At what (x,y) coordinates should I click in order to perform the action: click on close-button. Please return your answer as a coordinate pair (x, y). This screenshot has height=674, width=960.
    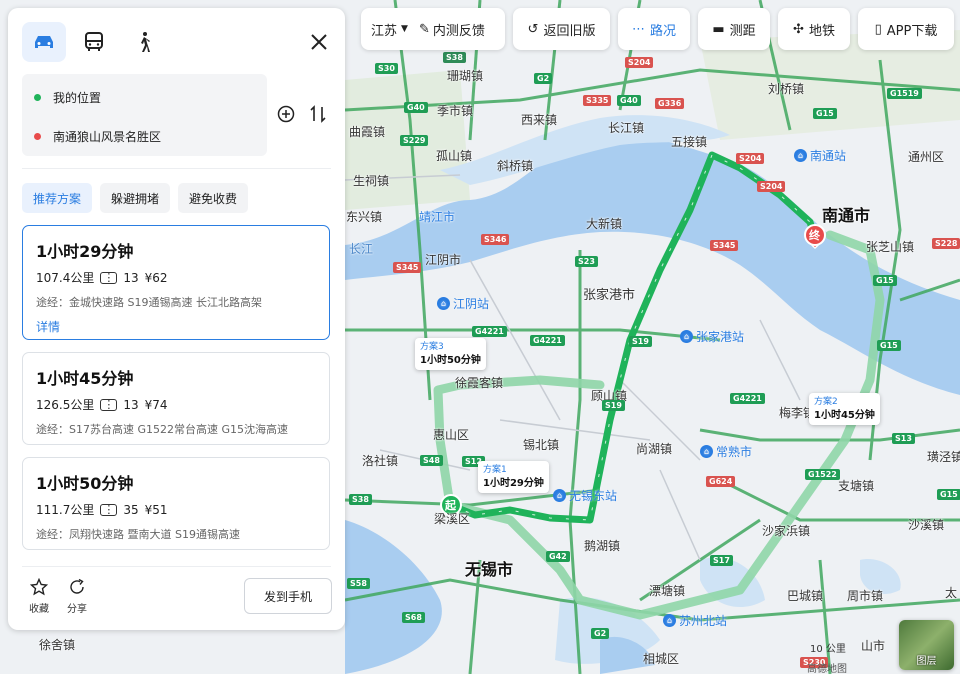
    Looking at the image, I should click on (319, 42).